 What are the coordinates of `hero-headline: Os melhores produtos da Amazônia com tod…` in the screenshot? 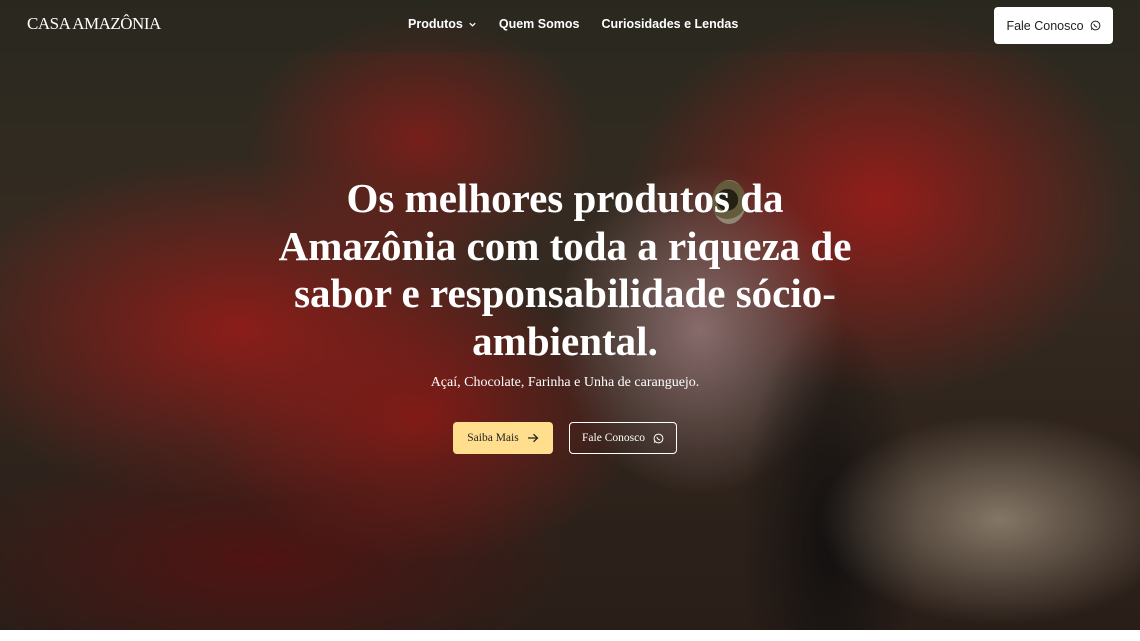 It's located at (565, 269).